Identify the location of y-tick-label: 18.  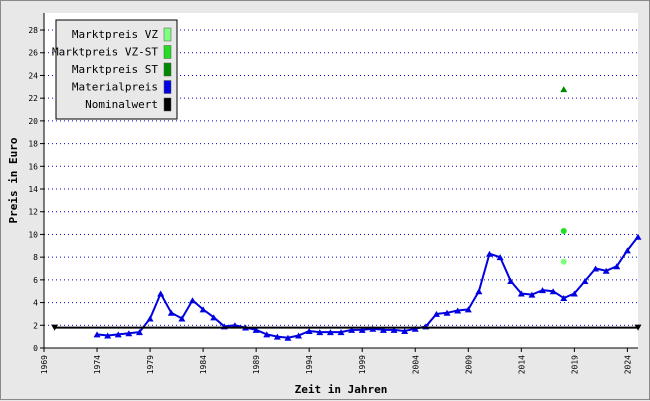
(33, 144).